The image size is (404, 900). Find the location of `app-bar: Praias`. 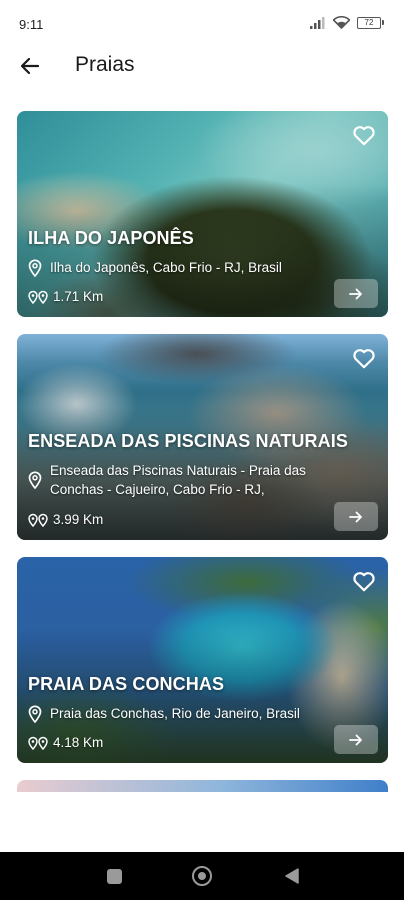

app-bar: Praias is located at coordinates (202, 68).